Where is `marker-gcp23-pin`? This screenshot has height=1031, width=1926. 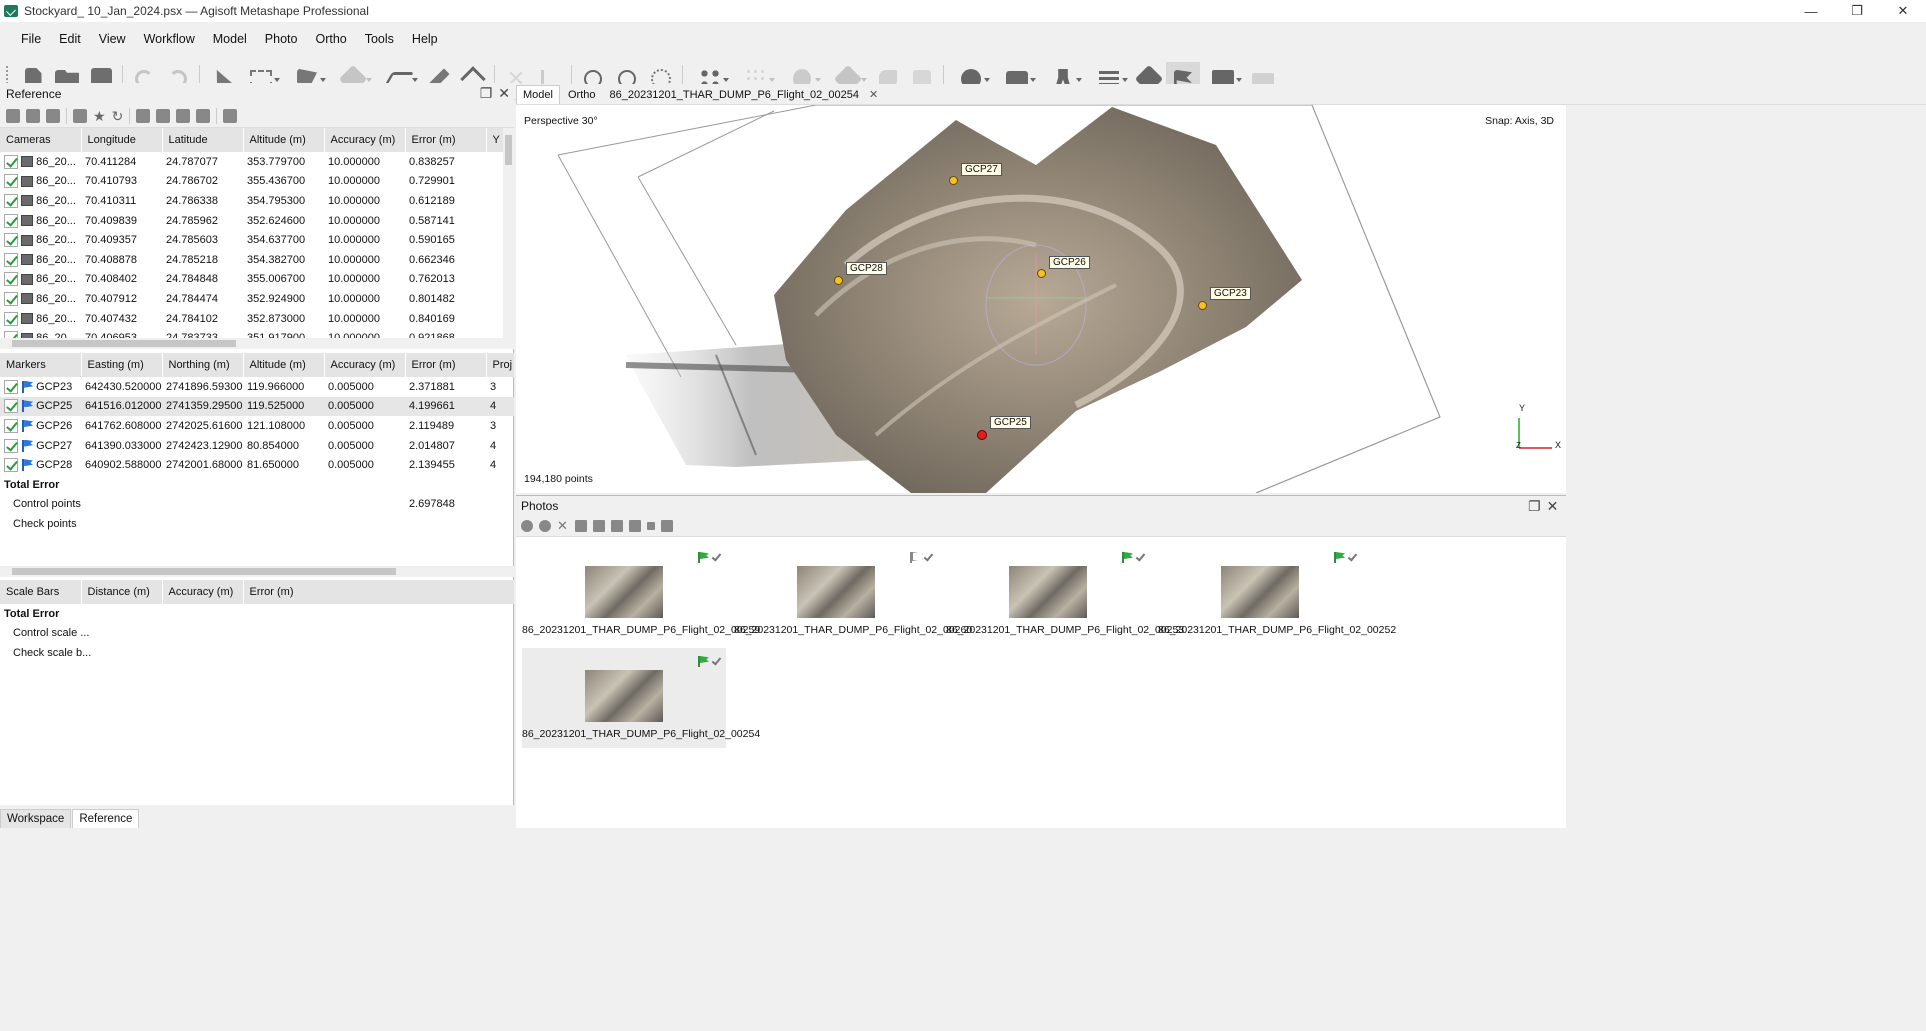 marker-gcp23-pin is located at coordinates (1202, 305).